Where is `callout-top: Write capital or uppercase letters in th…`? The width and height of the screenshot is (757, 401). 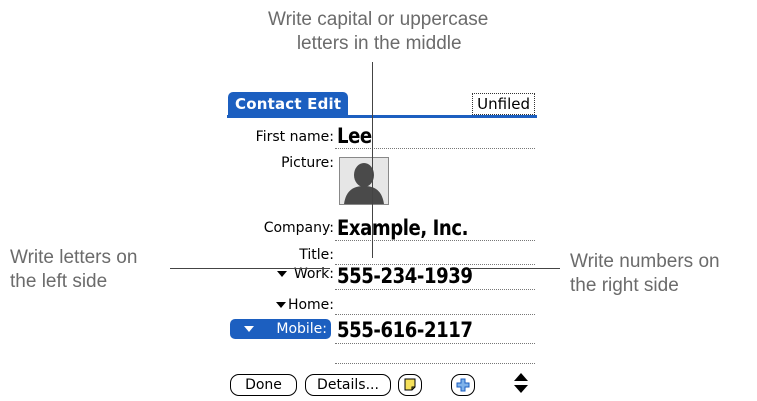
callout-top: Write capital or uppercase letters in th… is located at coordinates (378, 32).